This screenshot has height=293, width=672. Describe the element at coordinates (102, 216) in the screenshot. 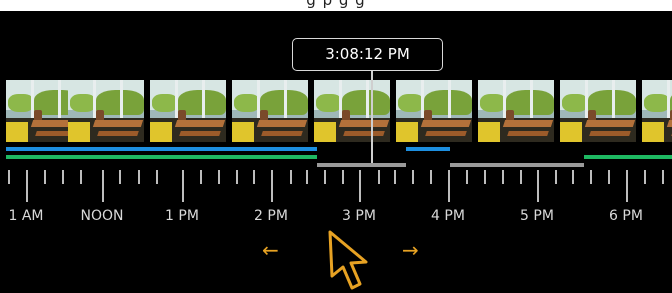

I see `hour-label: NOON` at that location.